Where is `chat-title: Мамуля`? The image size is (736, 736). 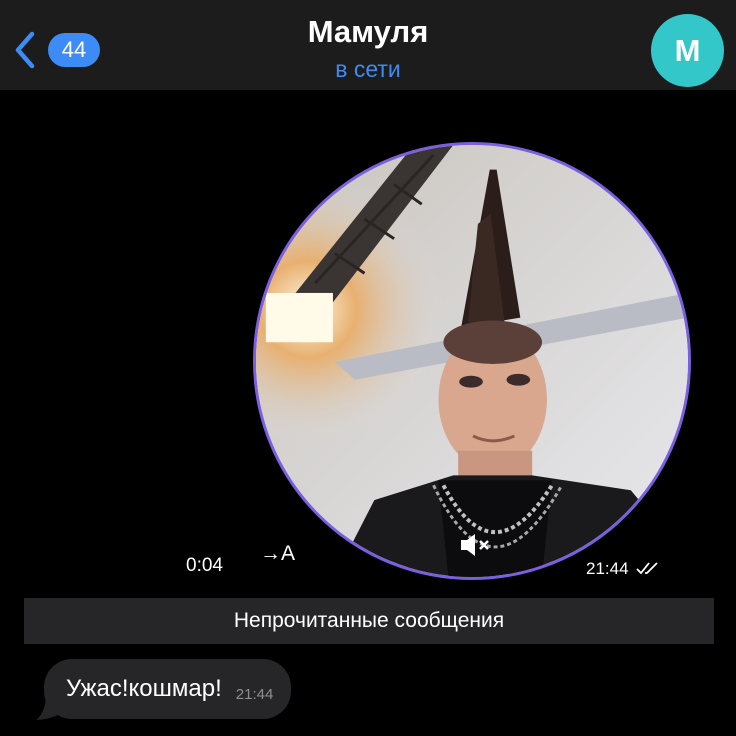 chat-title: Мамуля is located at coordinates (368, 32).